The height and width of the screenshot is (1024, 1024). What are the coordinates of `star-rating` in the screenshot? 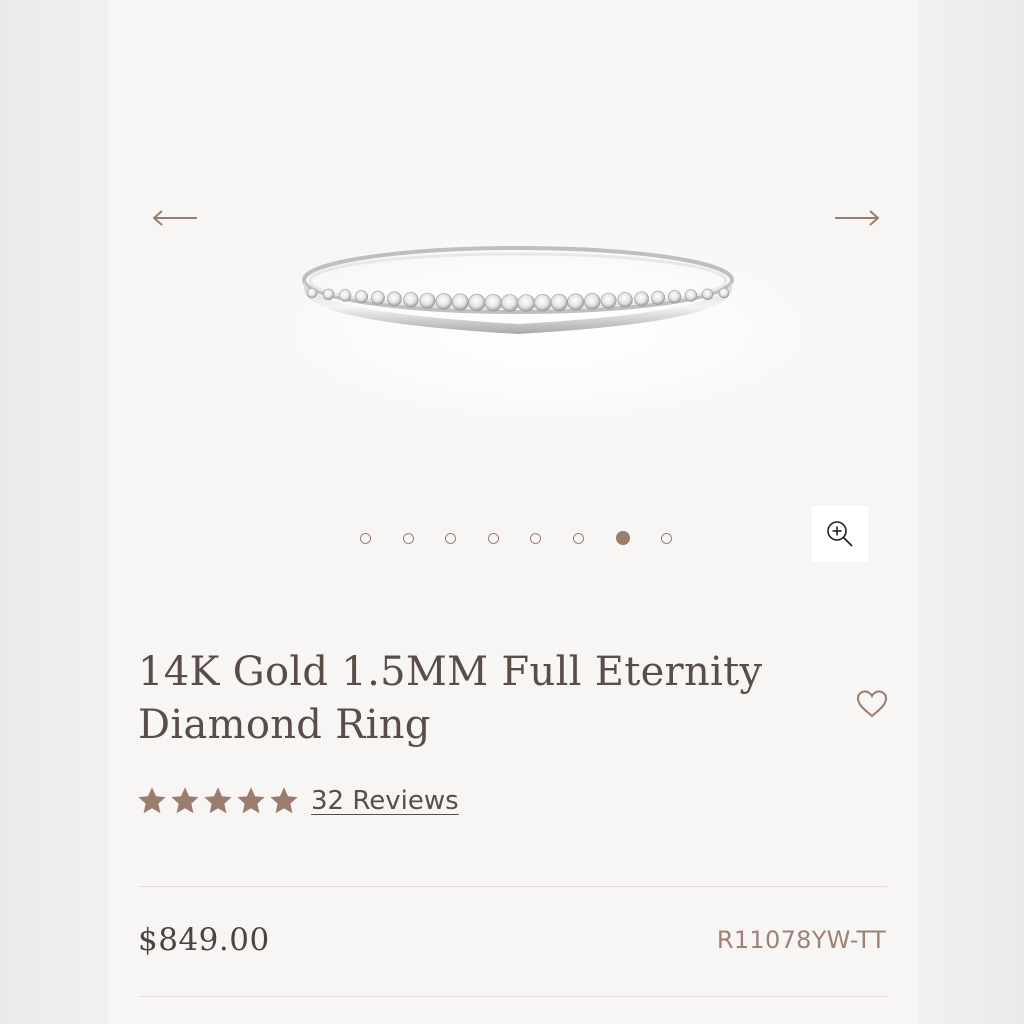 It's located at (220, 801).